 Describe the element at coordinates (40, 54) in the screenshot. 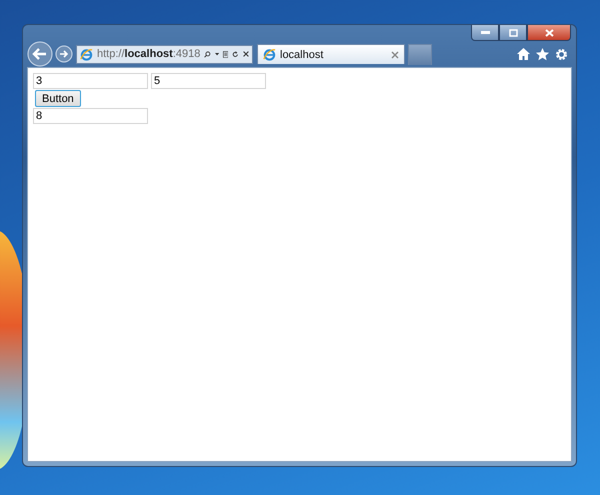

I see `back-icon` at that location.